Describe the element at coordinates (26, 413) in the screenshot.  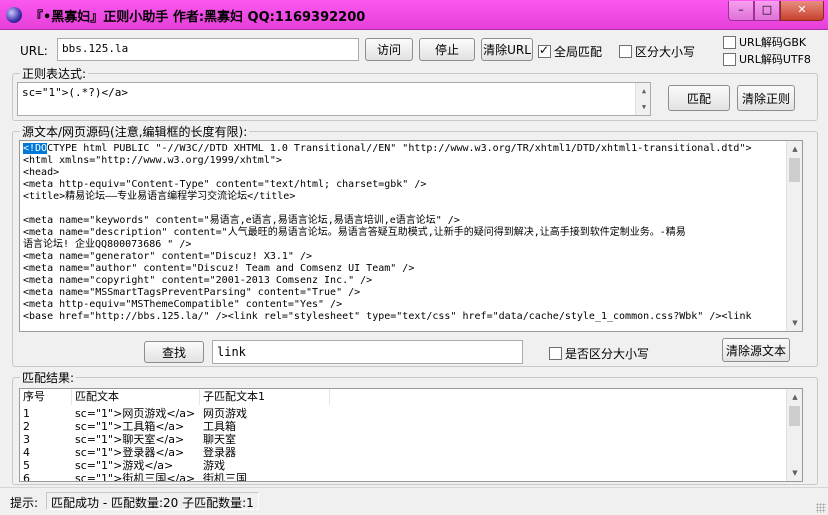
I see `row-index: 1` at that location.